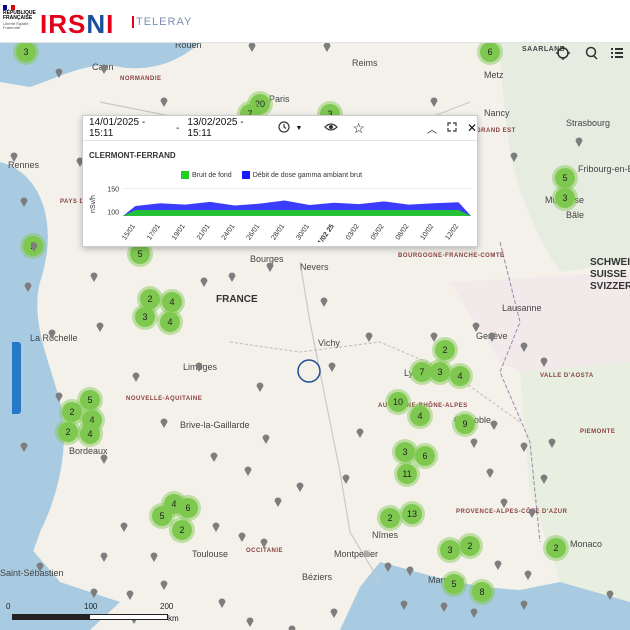  Describe the element at coordinates (206, 175) in the screenshot. I see `legend-item-background: Bruit de fond` at that location.